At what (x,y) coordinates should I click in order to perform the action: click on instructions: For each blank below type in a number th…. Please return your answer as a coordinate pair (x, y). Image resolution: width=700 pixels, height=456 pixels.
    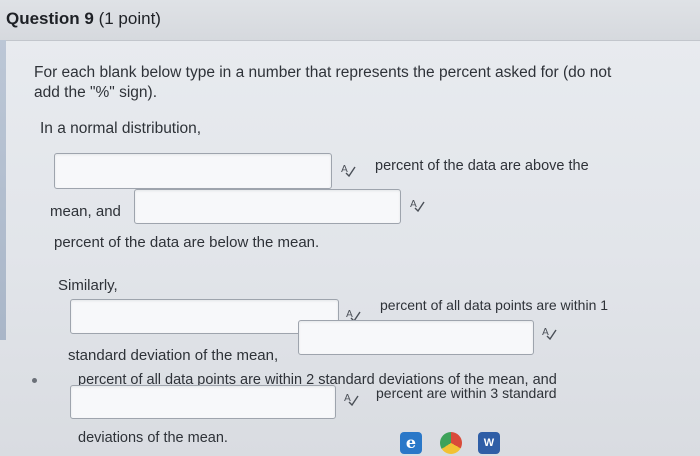
    Looking at the image, I should click on (323, 82).